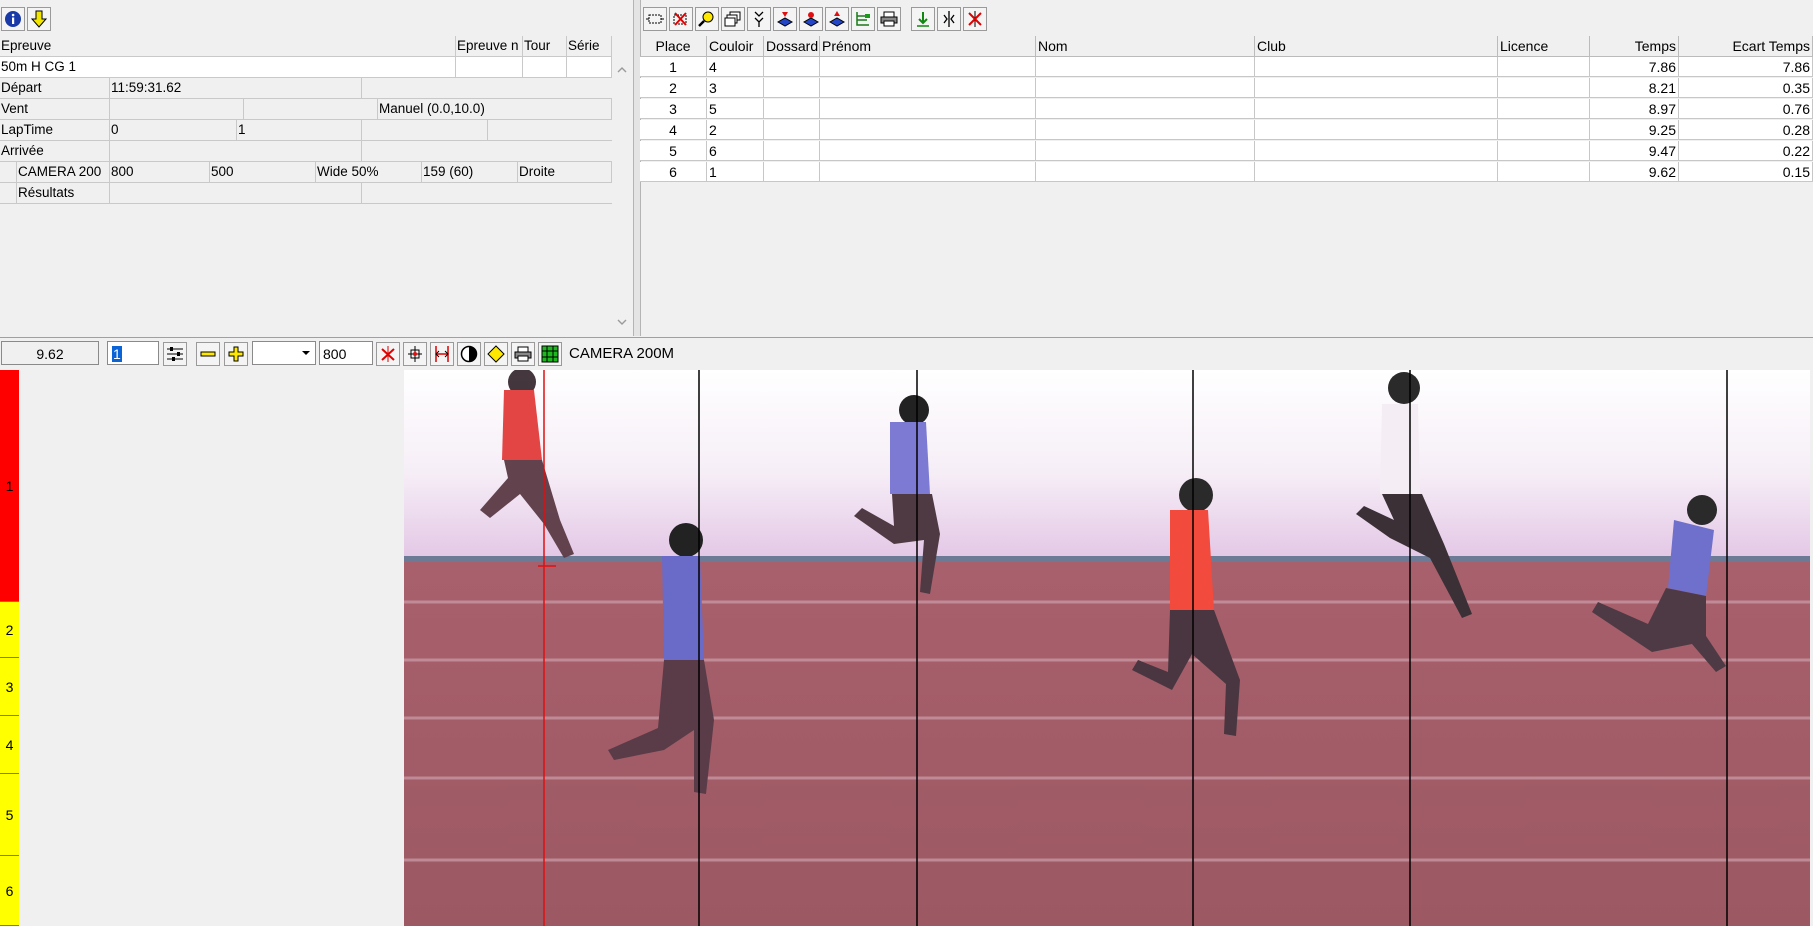 This screenshot has height=926, width=1813. Describe the element at coordinates (673, 151) in the screenshot. I see `result-cell-place: 5` at that location.